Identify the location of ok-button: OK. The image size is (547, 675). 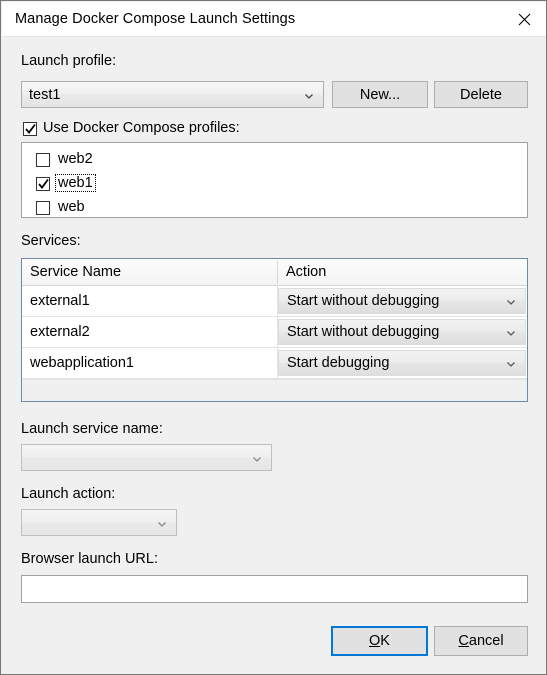
(379, 641).